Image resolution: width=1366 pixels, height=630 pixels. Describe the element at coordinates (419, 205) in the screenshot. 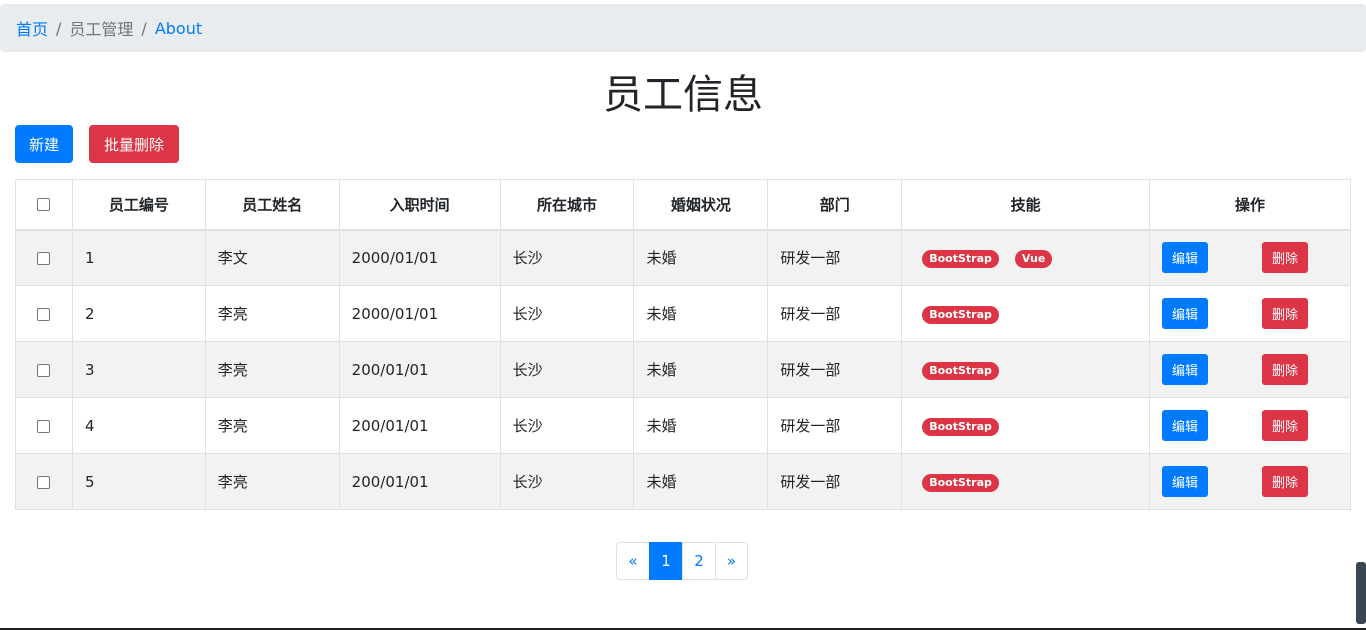

I see `header-hire-date: 入职时间` at that location.